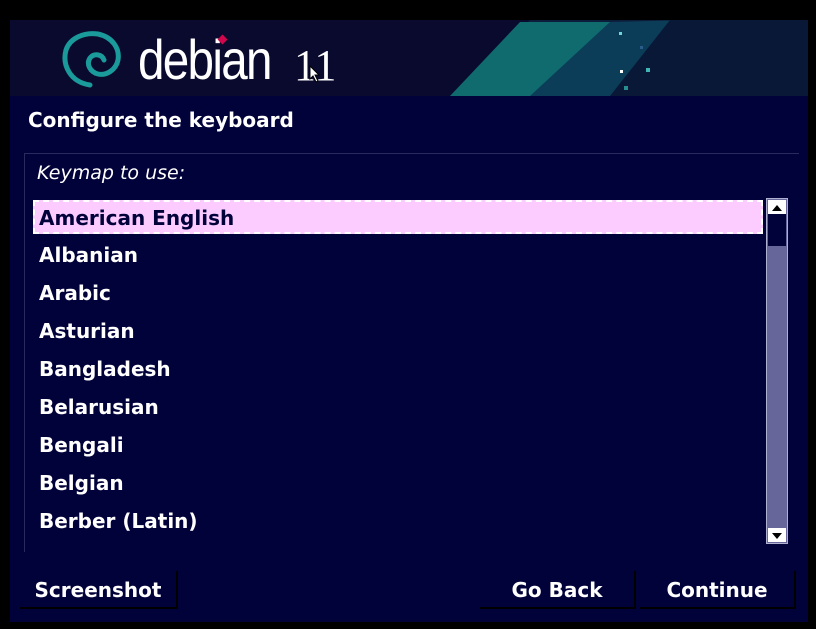 The width and height of the screenshot is (816, 629). Describe the element at coordinates (398, 293) in the screenshot. I see `list-item: Arabic` at that location.